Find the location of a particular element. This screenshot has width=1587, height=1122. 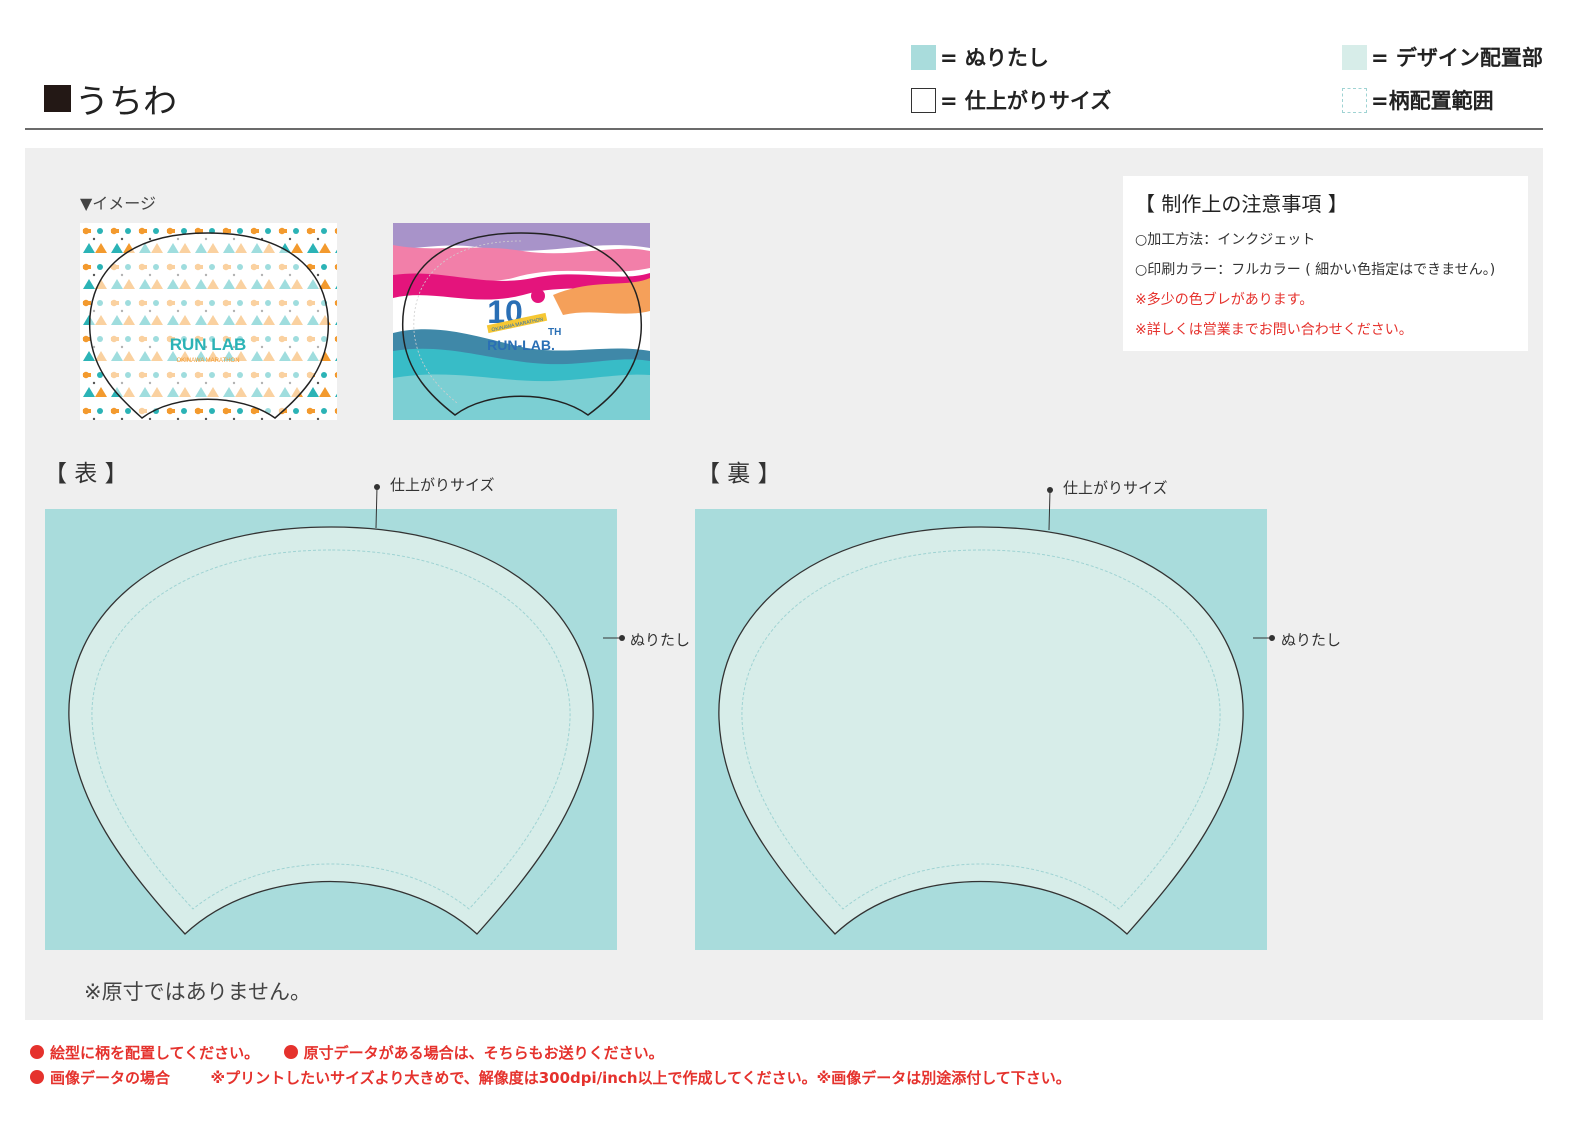

front-trim-callout: 仕上がりサイズ is located at coordinates (442, 485).